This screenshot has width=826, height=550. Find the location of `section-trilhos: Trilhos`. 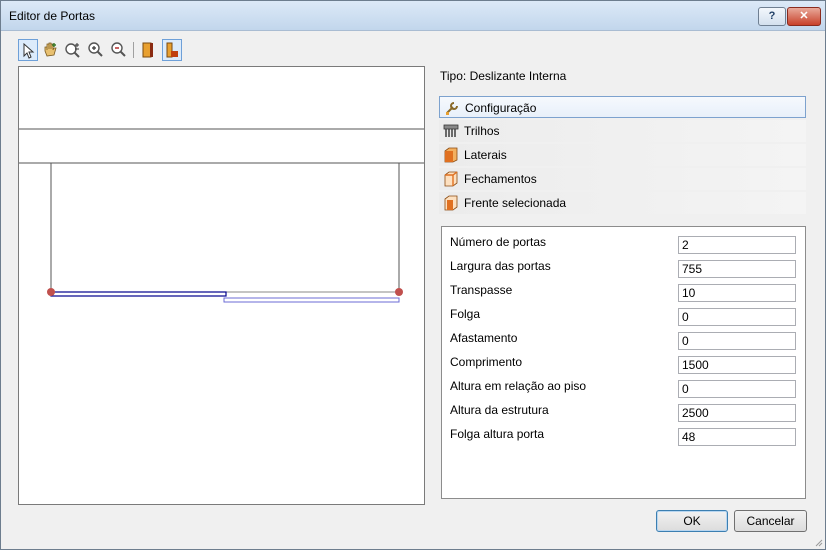

section-trilhos: Trilhos is located at coordinates (622, 131).